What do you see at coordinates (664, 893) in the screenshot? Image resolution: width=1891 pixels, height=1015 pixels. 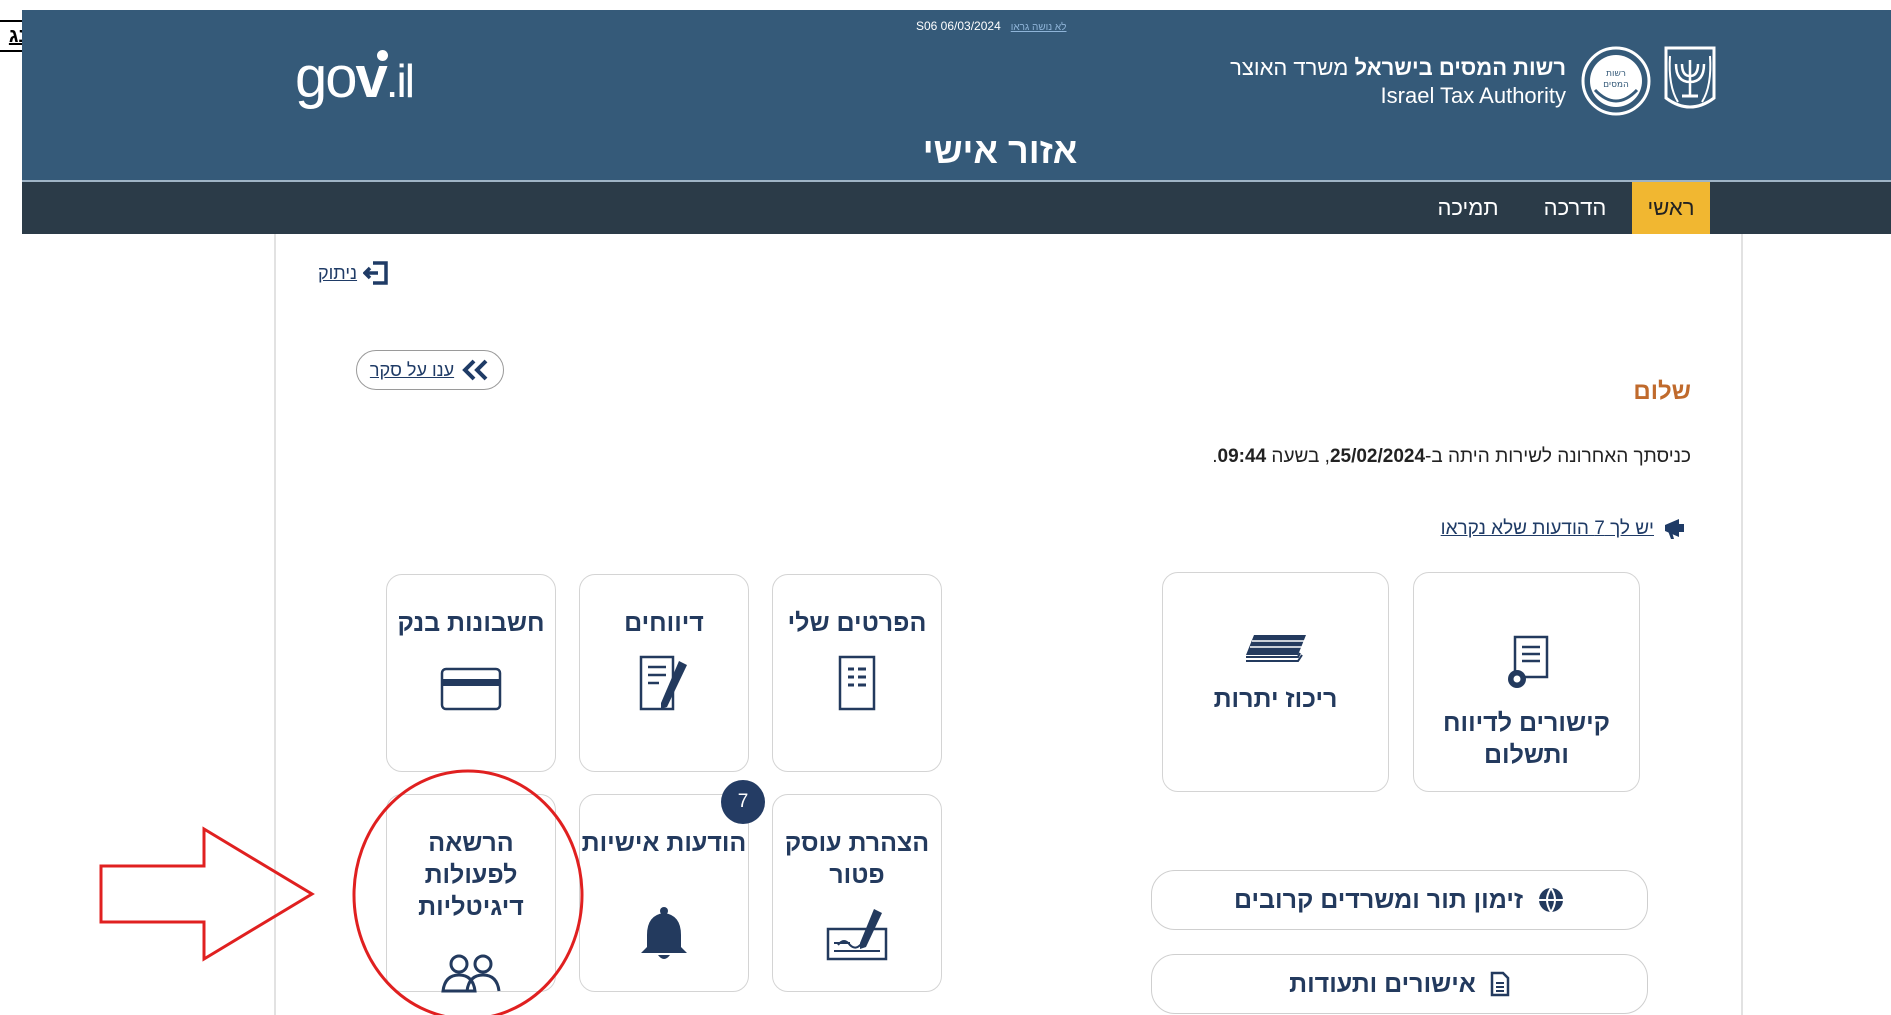 I see `tile-personal-messages: הודעות אישיות` at bounding box center [664, 893].